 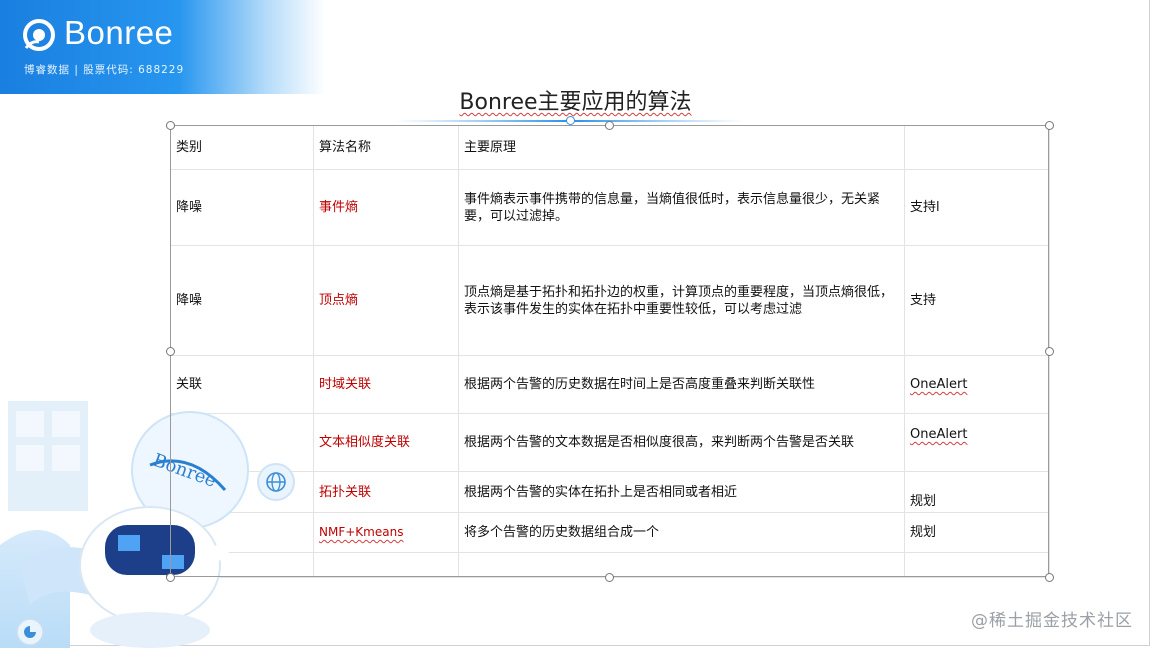 I want to click on rotate-handle, so click(x=570, y=120).